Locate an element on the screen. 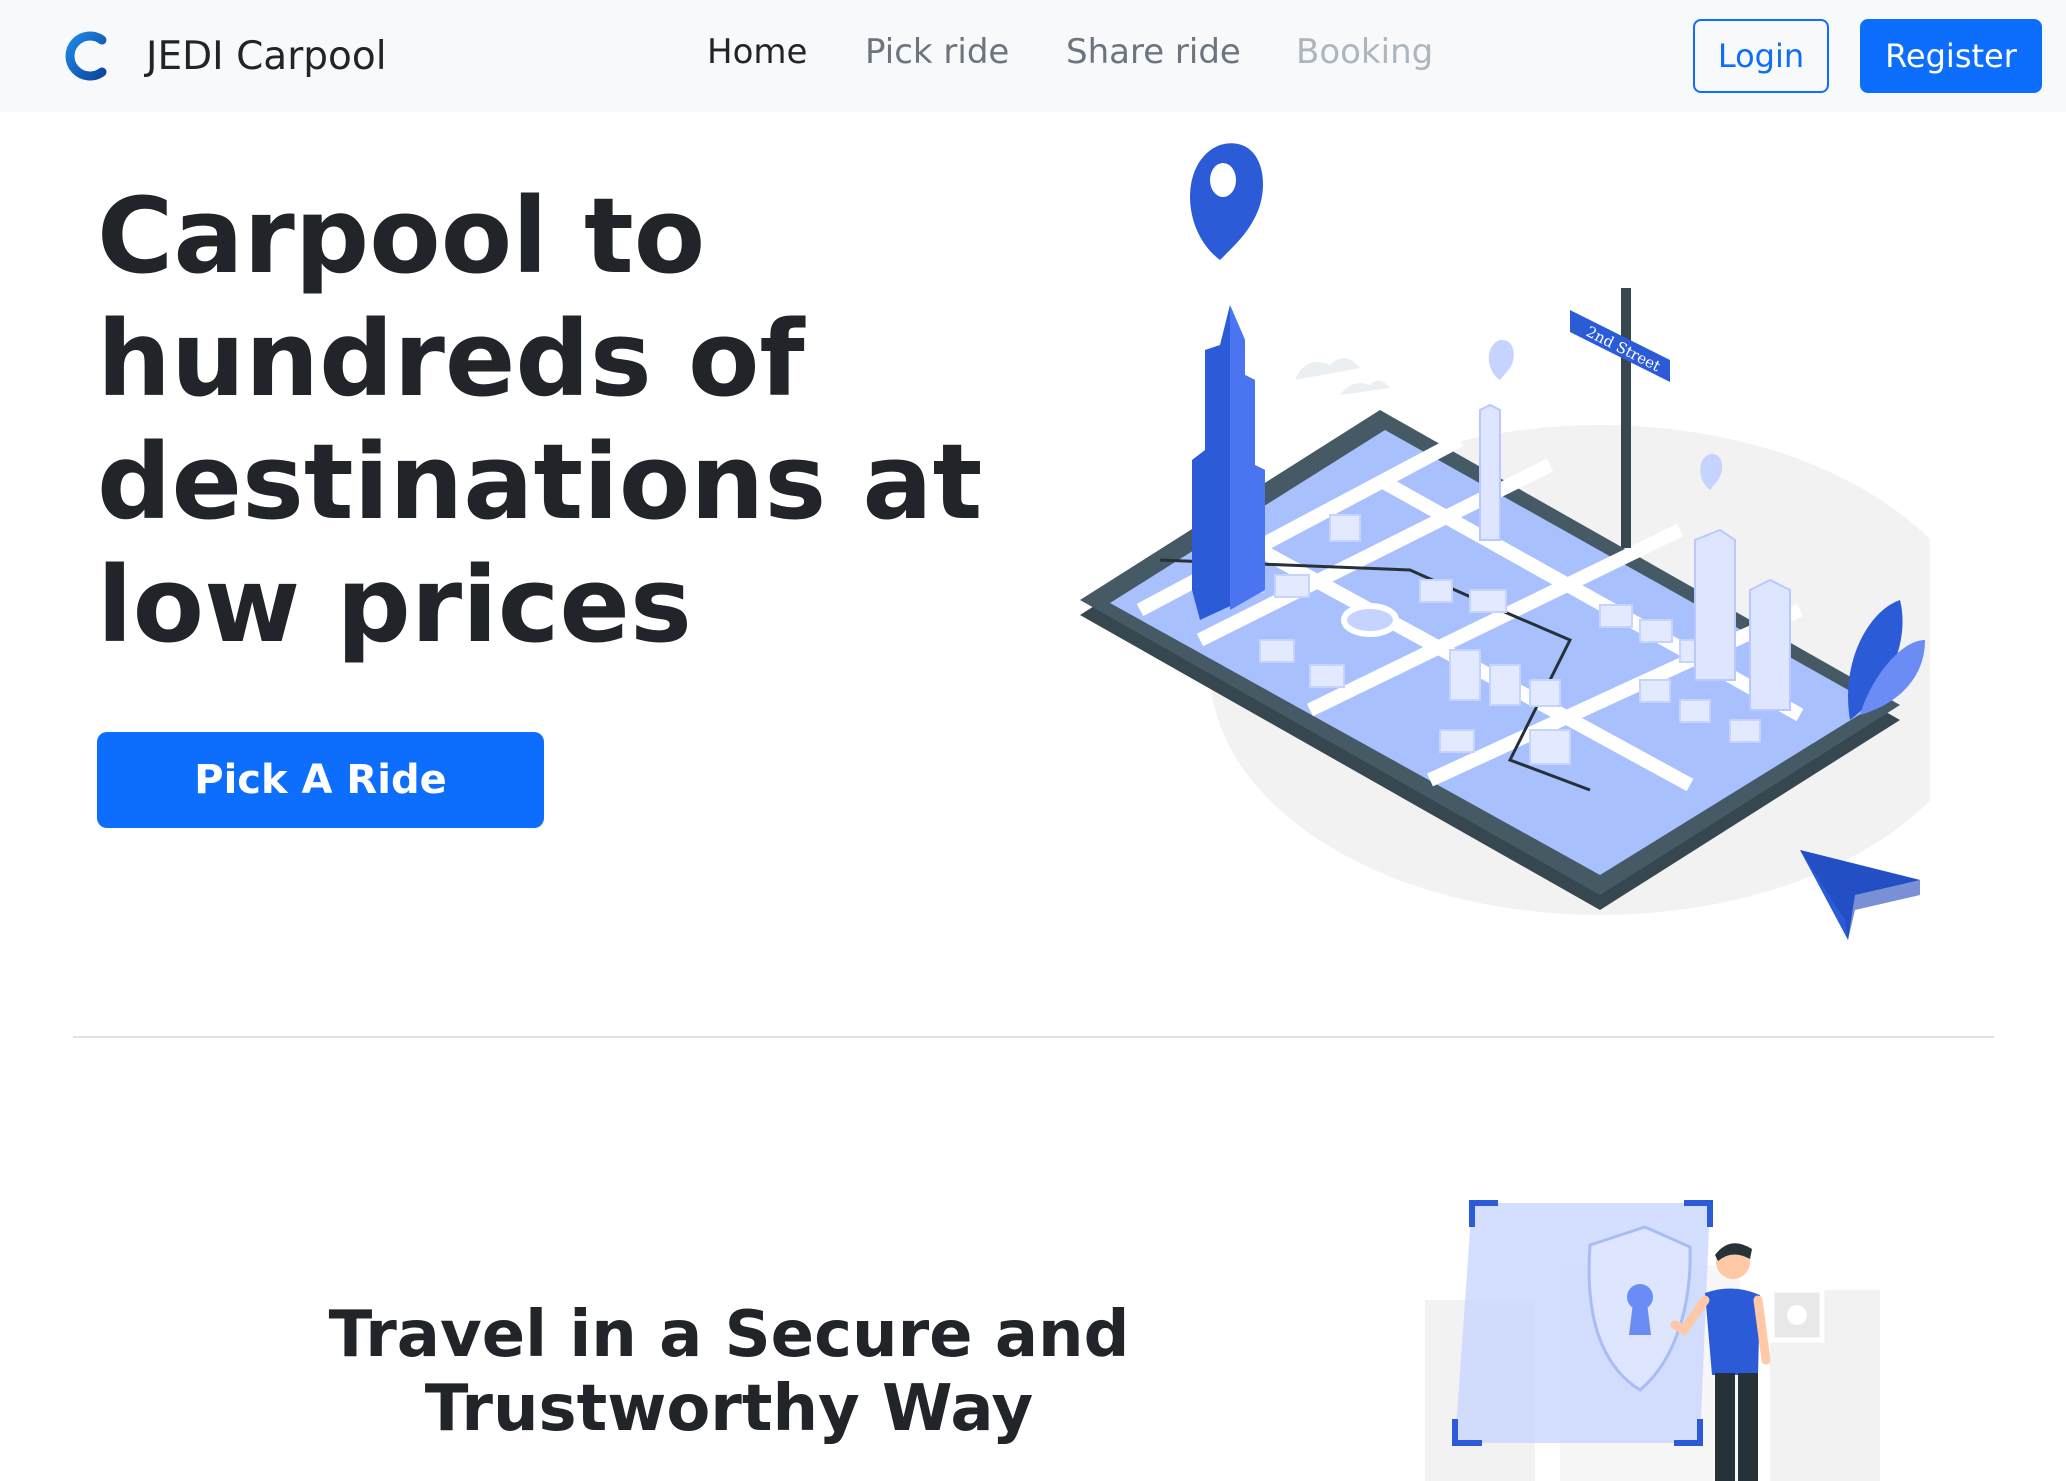  nav-link-booking: Booking is located at coordinates (1364, 52).